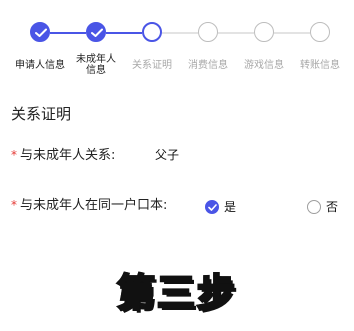 Image resolution: width=354 pixels, height=331 pixels. What do you see at coordinates (332, 207) in the screenshot?
I see `household-no-label: 否` at bounding box center [332, 207].